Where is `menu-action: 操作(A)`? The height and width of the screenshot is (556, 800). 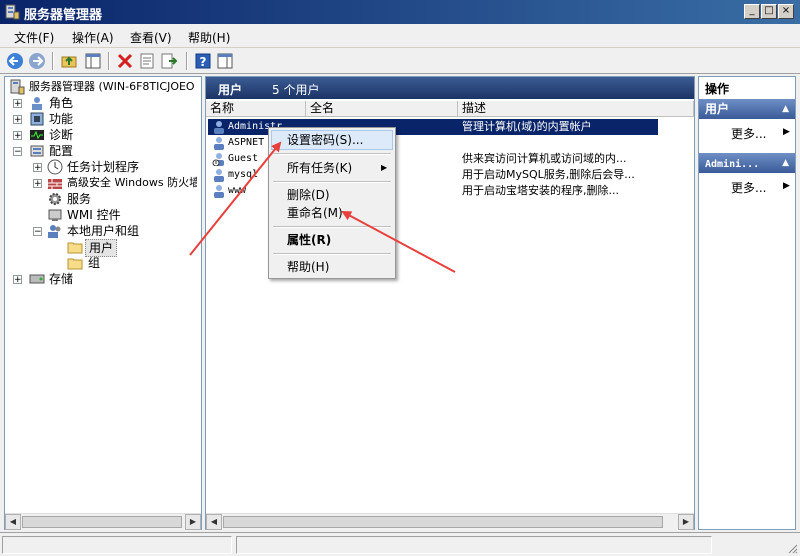
menu-action: 操作(A) is located at coordinates (93, 37).